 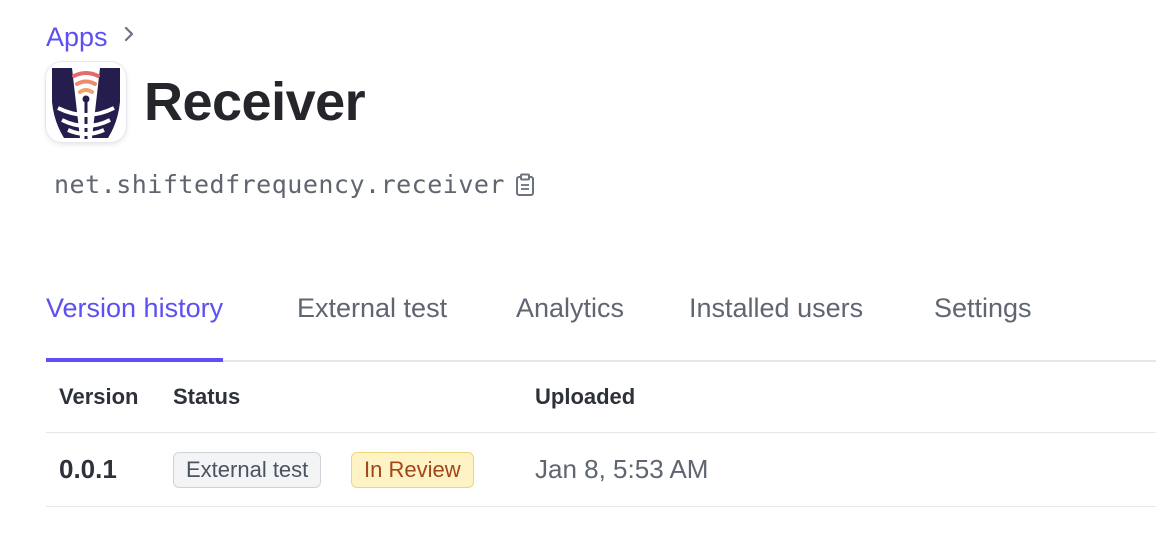 I want to click on tab-analytics: Analytics, so click(x=570, y=322).